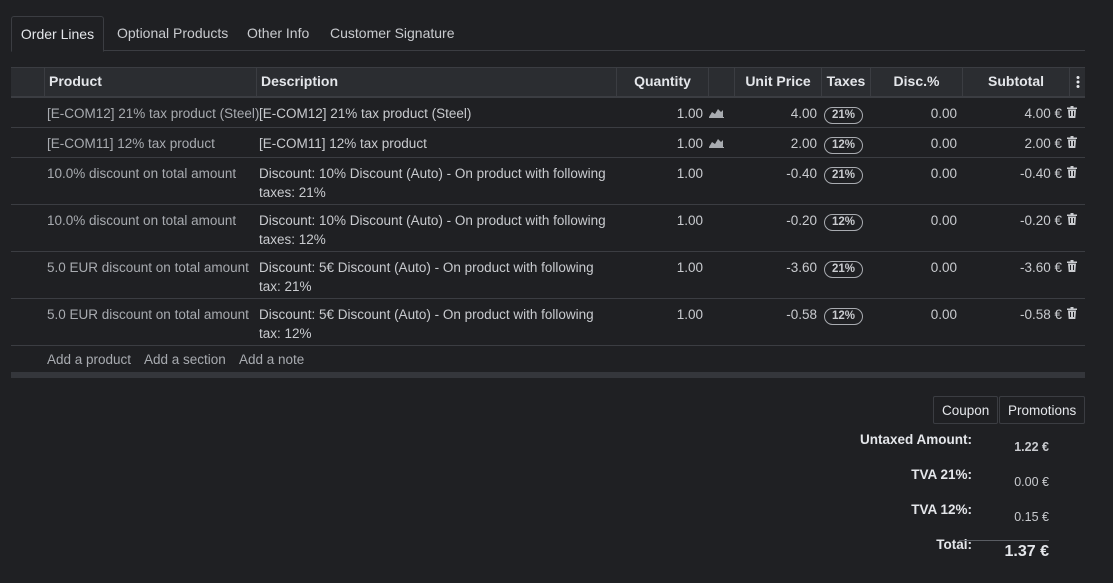 The image size is (1113, 583). Describe the element at coordinates (1031, 447) in the screenshot. I see `untaxed-amount-value: 1.22 €` at that location.